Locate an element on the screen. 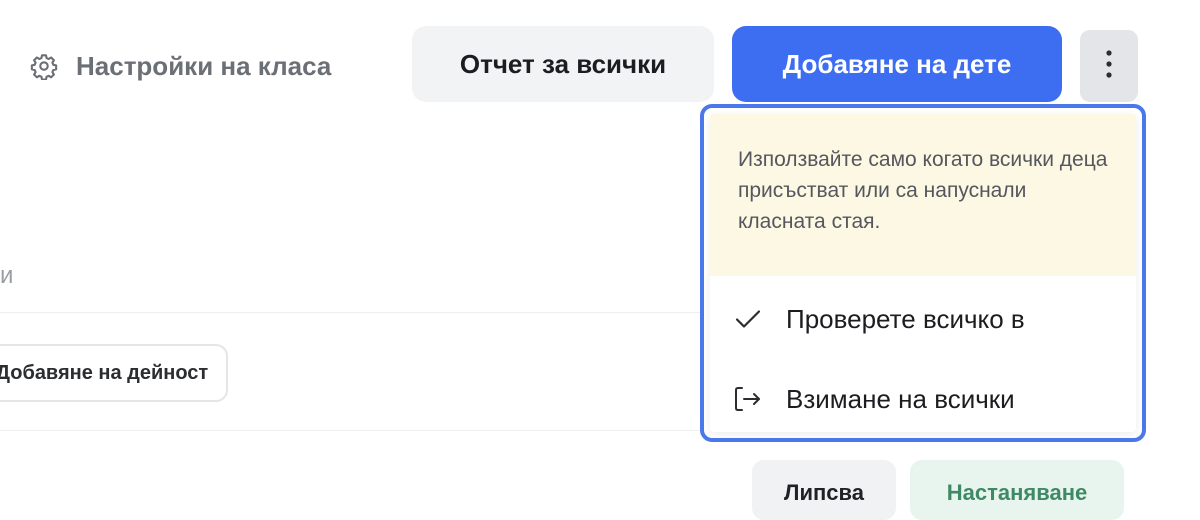 This screenshot has width=1200, height=520. kebab-vertical-icon is located at coordinates (1109, 66).